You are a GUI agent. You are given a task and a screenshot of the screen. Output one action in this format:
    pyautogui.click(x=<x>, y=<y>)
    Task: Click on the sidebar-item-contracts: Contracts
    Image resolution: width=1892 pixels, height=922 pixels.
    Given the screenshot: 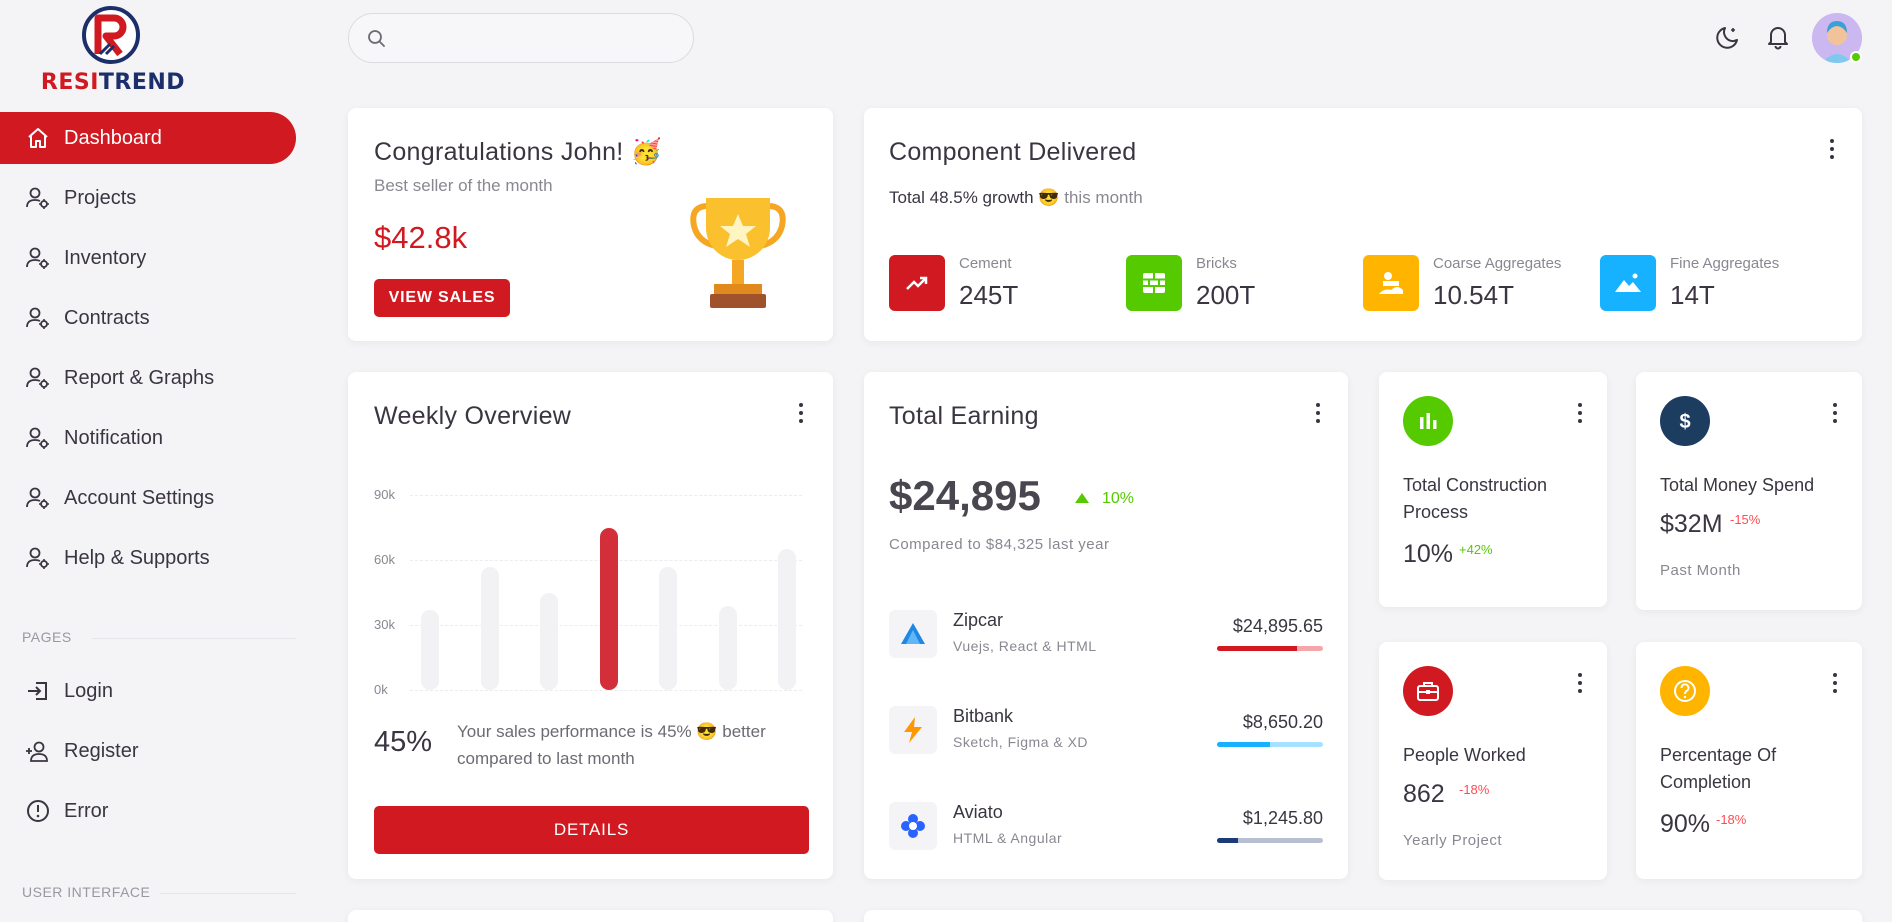 What is the action you would take?
    pyautogui.click(x=148, y=318)
    